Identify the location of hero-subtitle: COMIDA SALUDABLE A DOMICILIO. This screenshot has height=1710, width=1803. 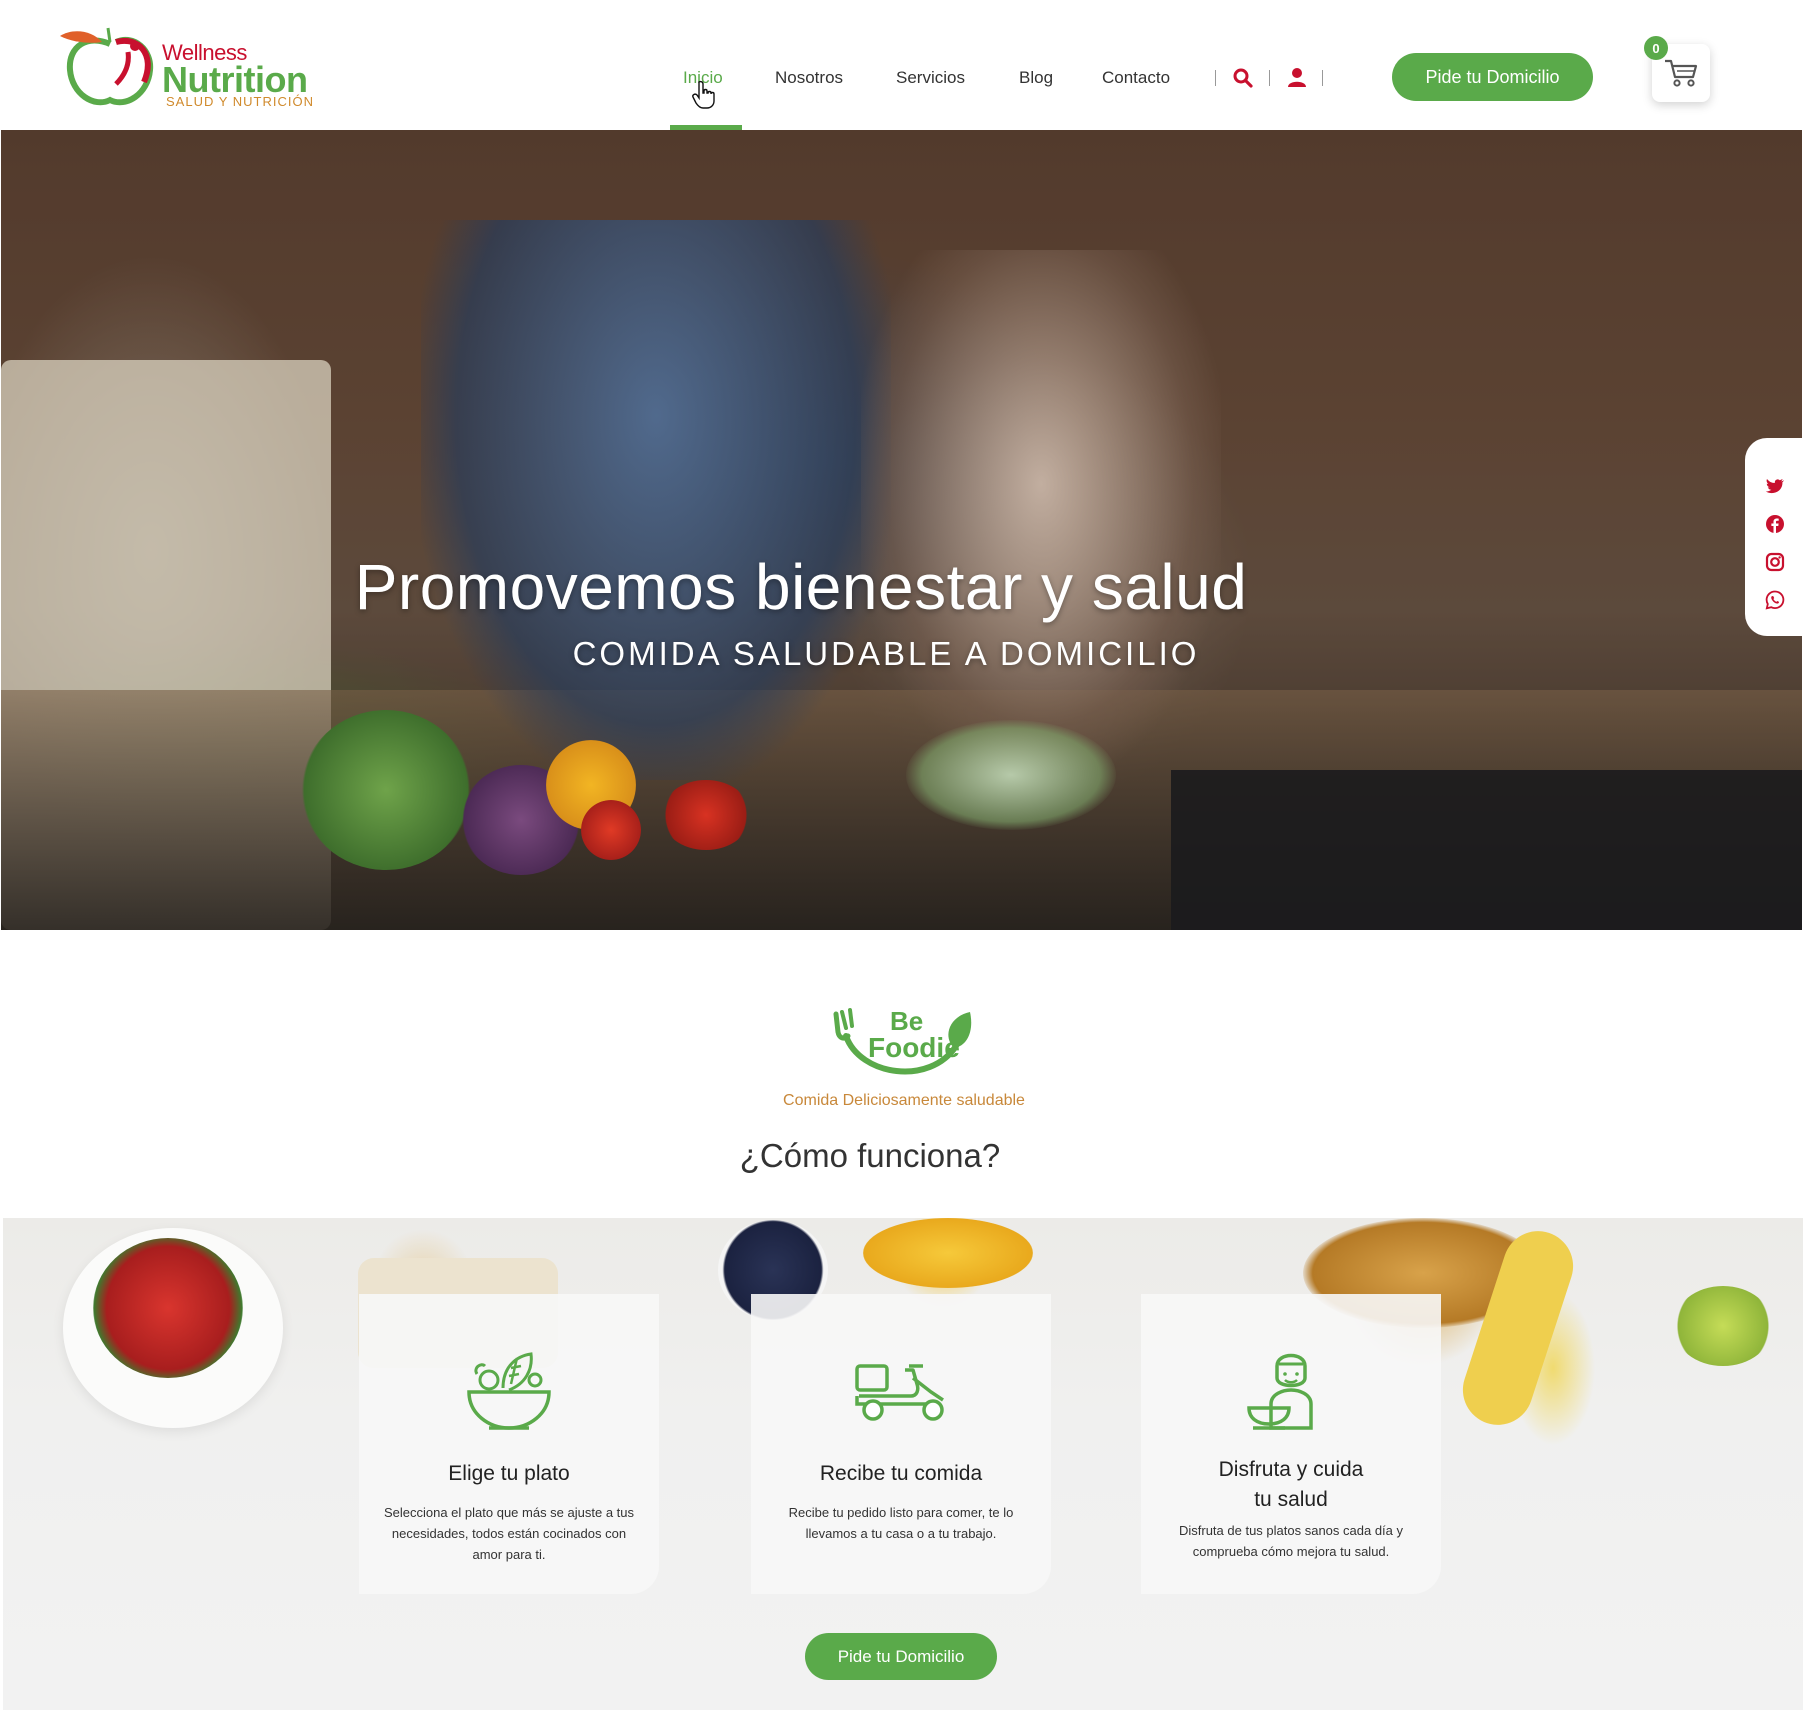
(886, 653).